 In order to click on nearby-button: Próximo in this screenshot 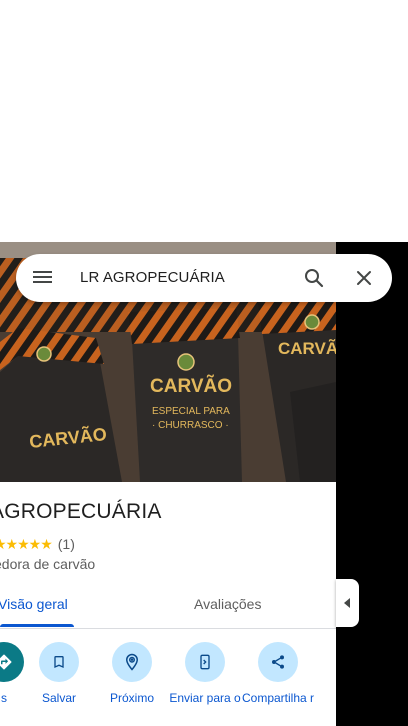, I will do `click(132, 673)`.